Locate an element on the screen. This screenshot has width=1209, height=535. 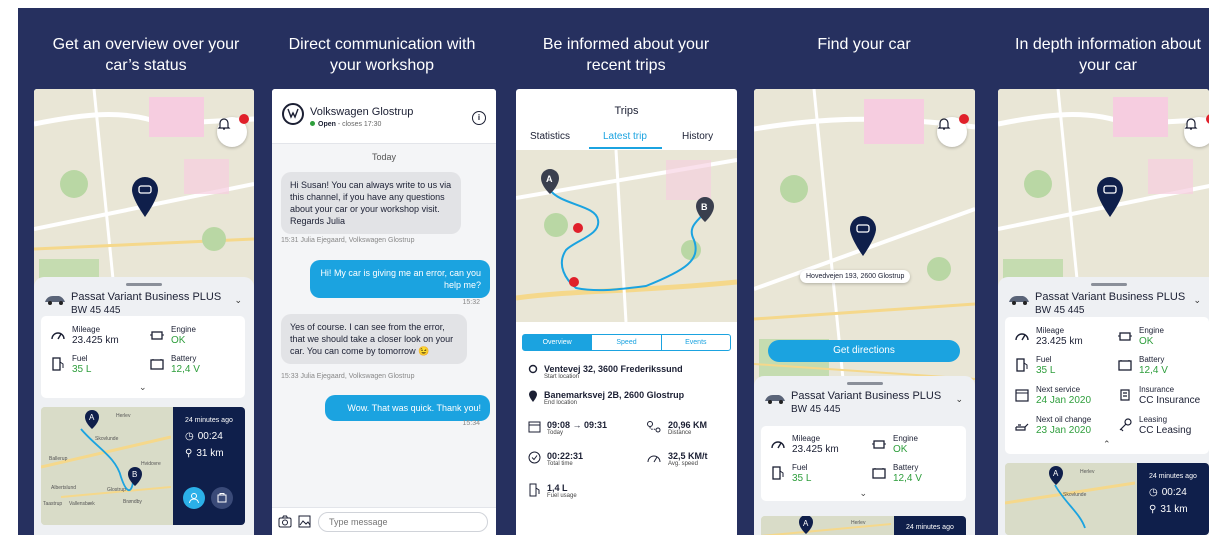
user-icon is located at coordinates (194, 498).